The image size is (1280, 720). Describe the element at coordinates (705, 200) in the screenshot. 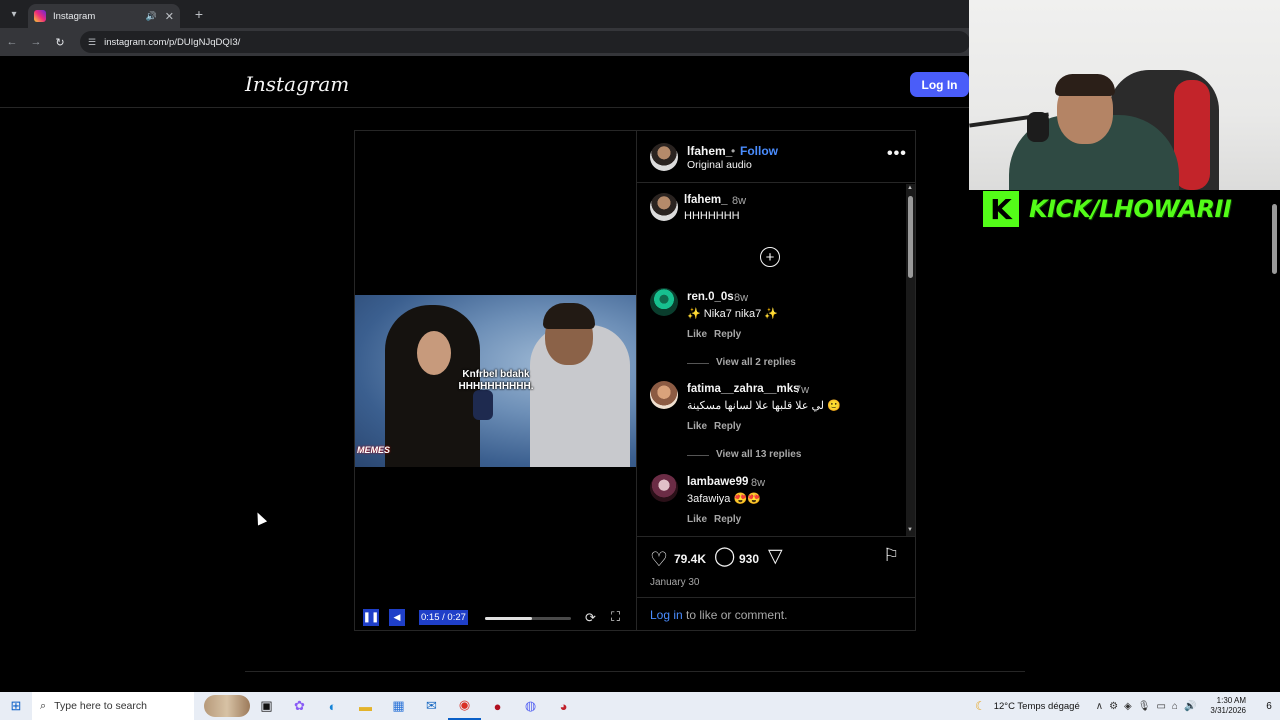

I see `caption-username: lfahem_` at that location.